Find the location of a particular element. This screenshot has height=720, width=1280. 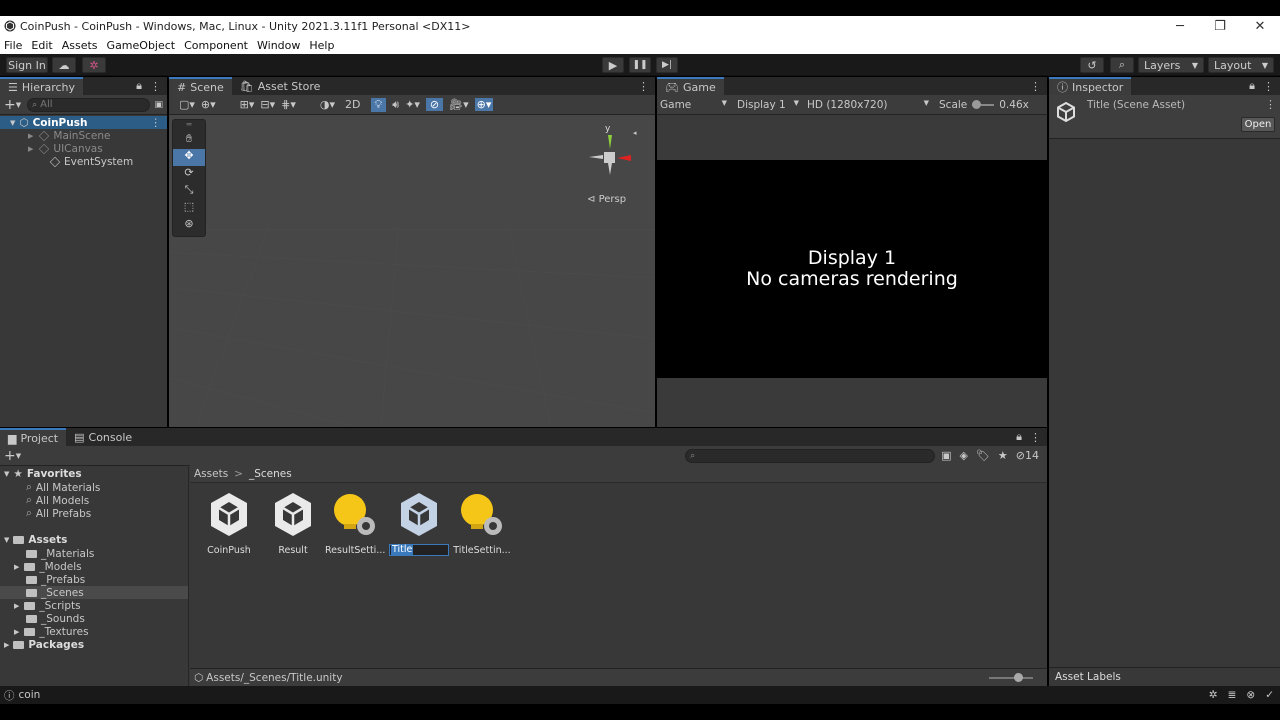

tab-inspector: ⓘ Inspector is located at coordinates (1090, 86).